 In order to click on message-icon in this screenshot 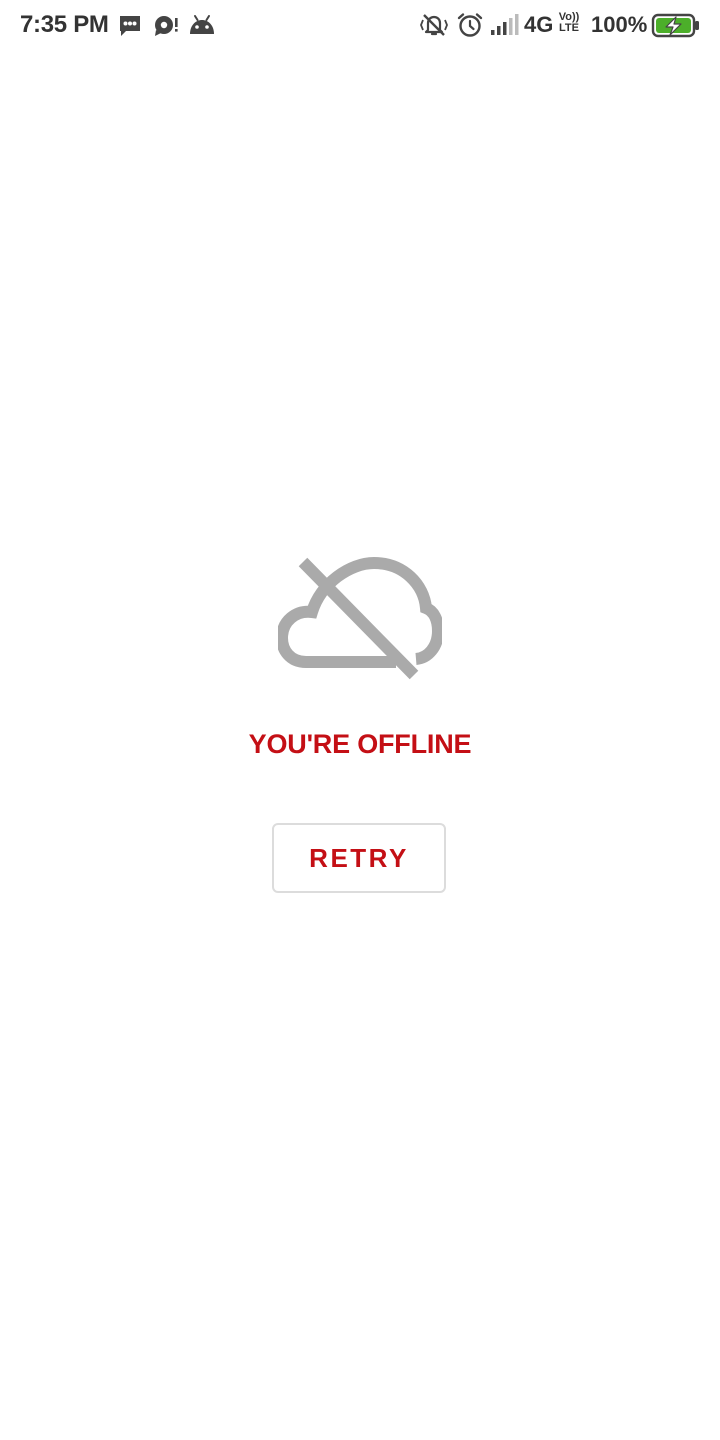, I will do `click(130, 28)`.